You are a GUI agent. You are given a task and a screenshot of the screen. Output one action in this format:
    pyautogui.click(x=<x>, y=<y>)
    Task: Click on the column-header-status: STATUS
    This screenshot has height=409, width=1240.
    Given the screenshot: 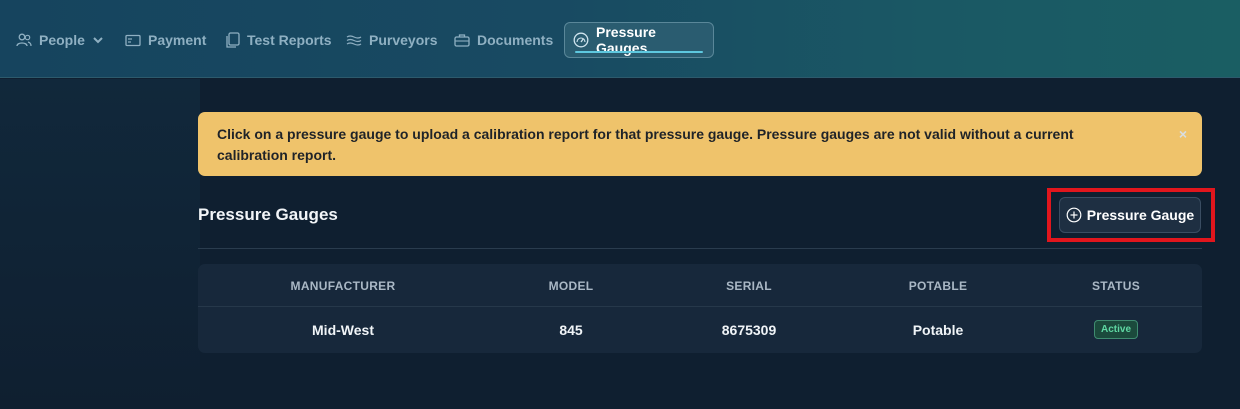 What is the action you would take?
    pyautogui.click(x=1116, y=286)
    